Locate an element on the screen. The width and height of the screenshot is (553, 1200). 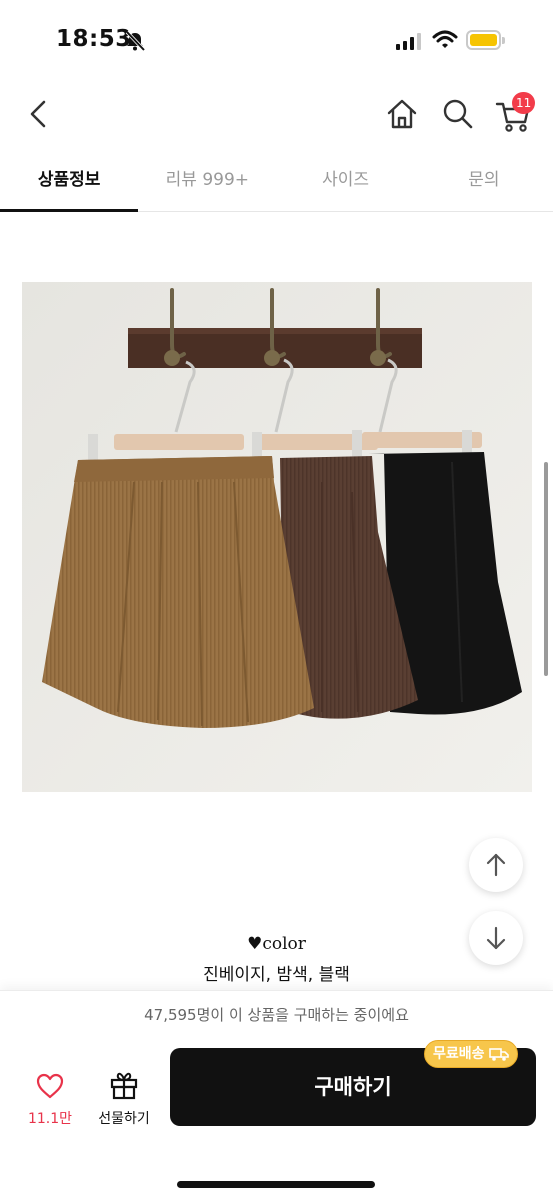
home-indicator is located at coordinates (276, 1184).